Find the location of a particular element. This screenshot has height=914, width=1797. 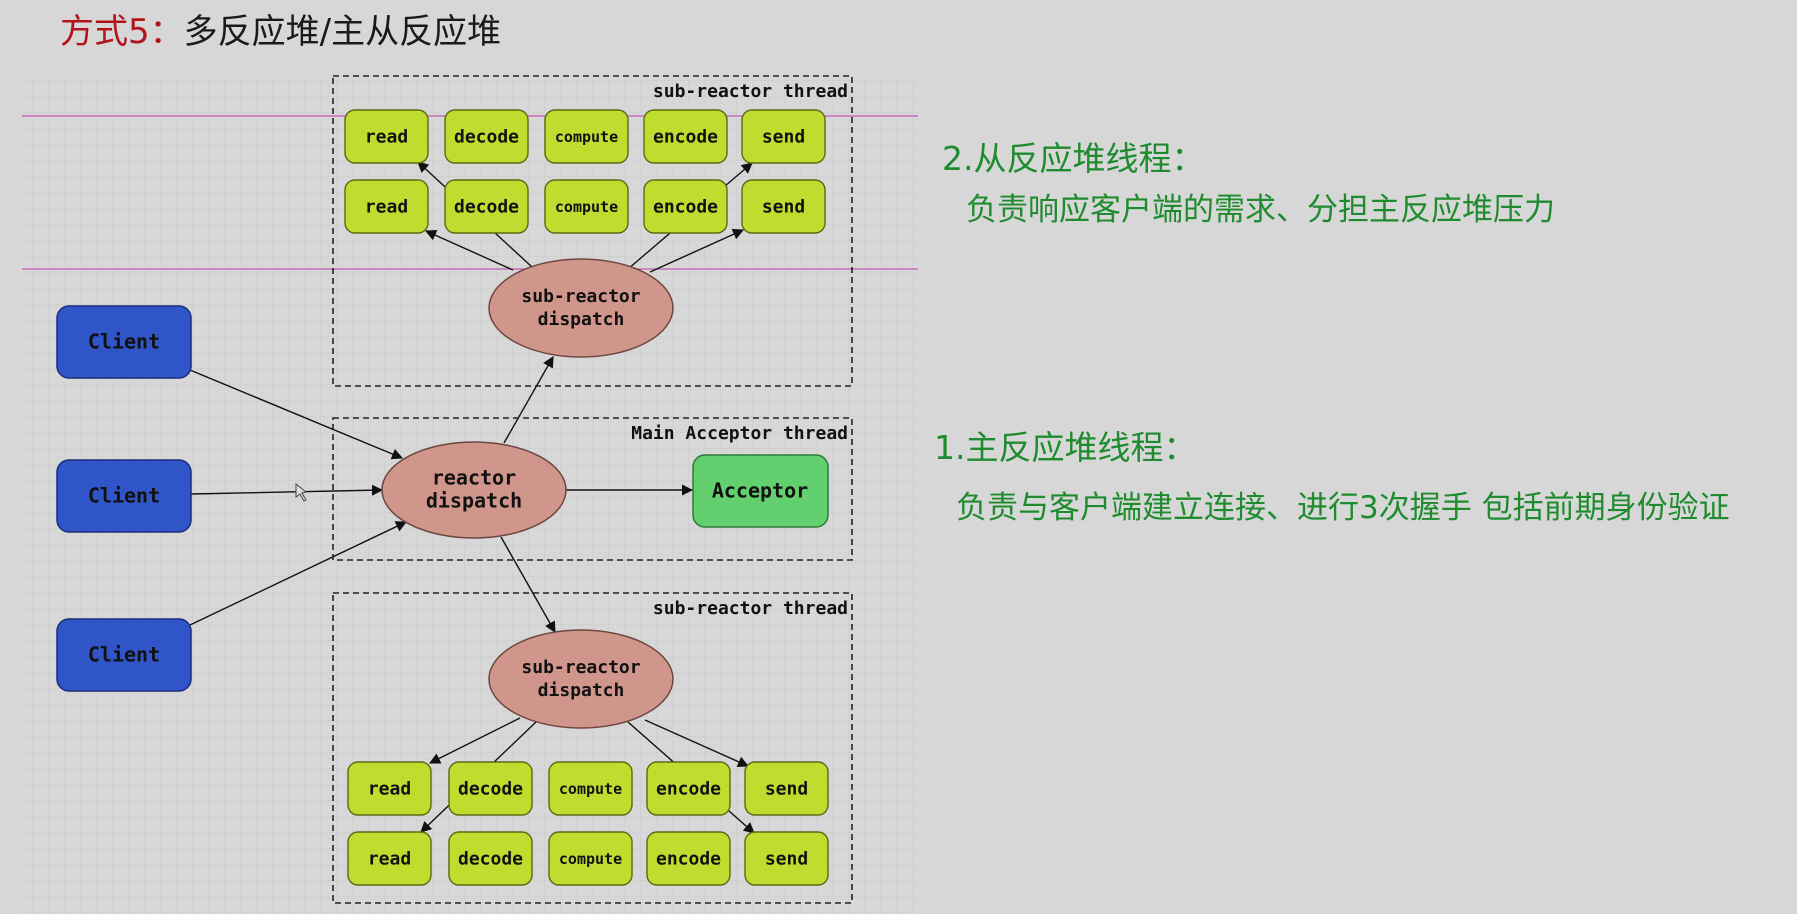

sub-reactor-dispatch-top is located at coordinates (581, 308).